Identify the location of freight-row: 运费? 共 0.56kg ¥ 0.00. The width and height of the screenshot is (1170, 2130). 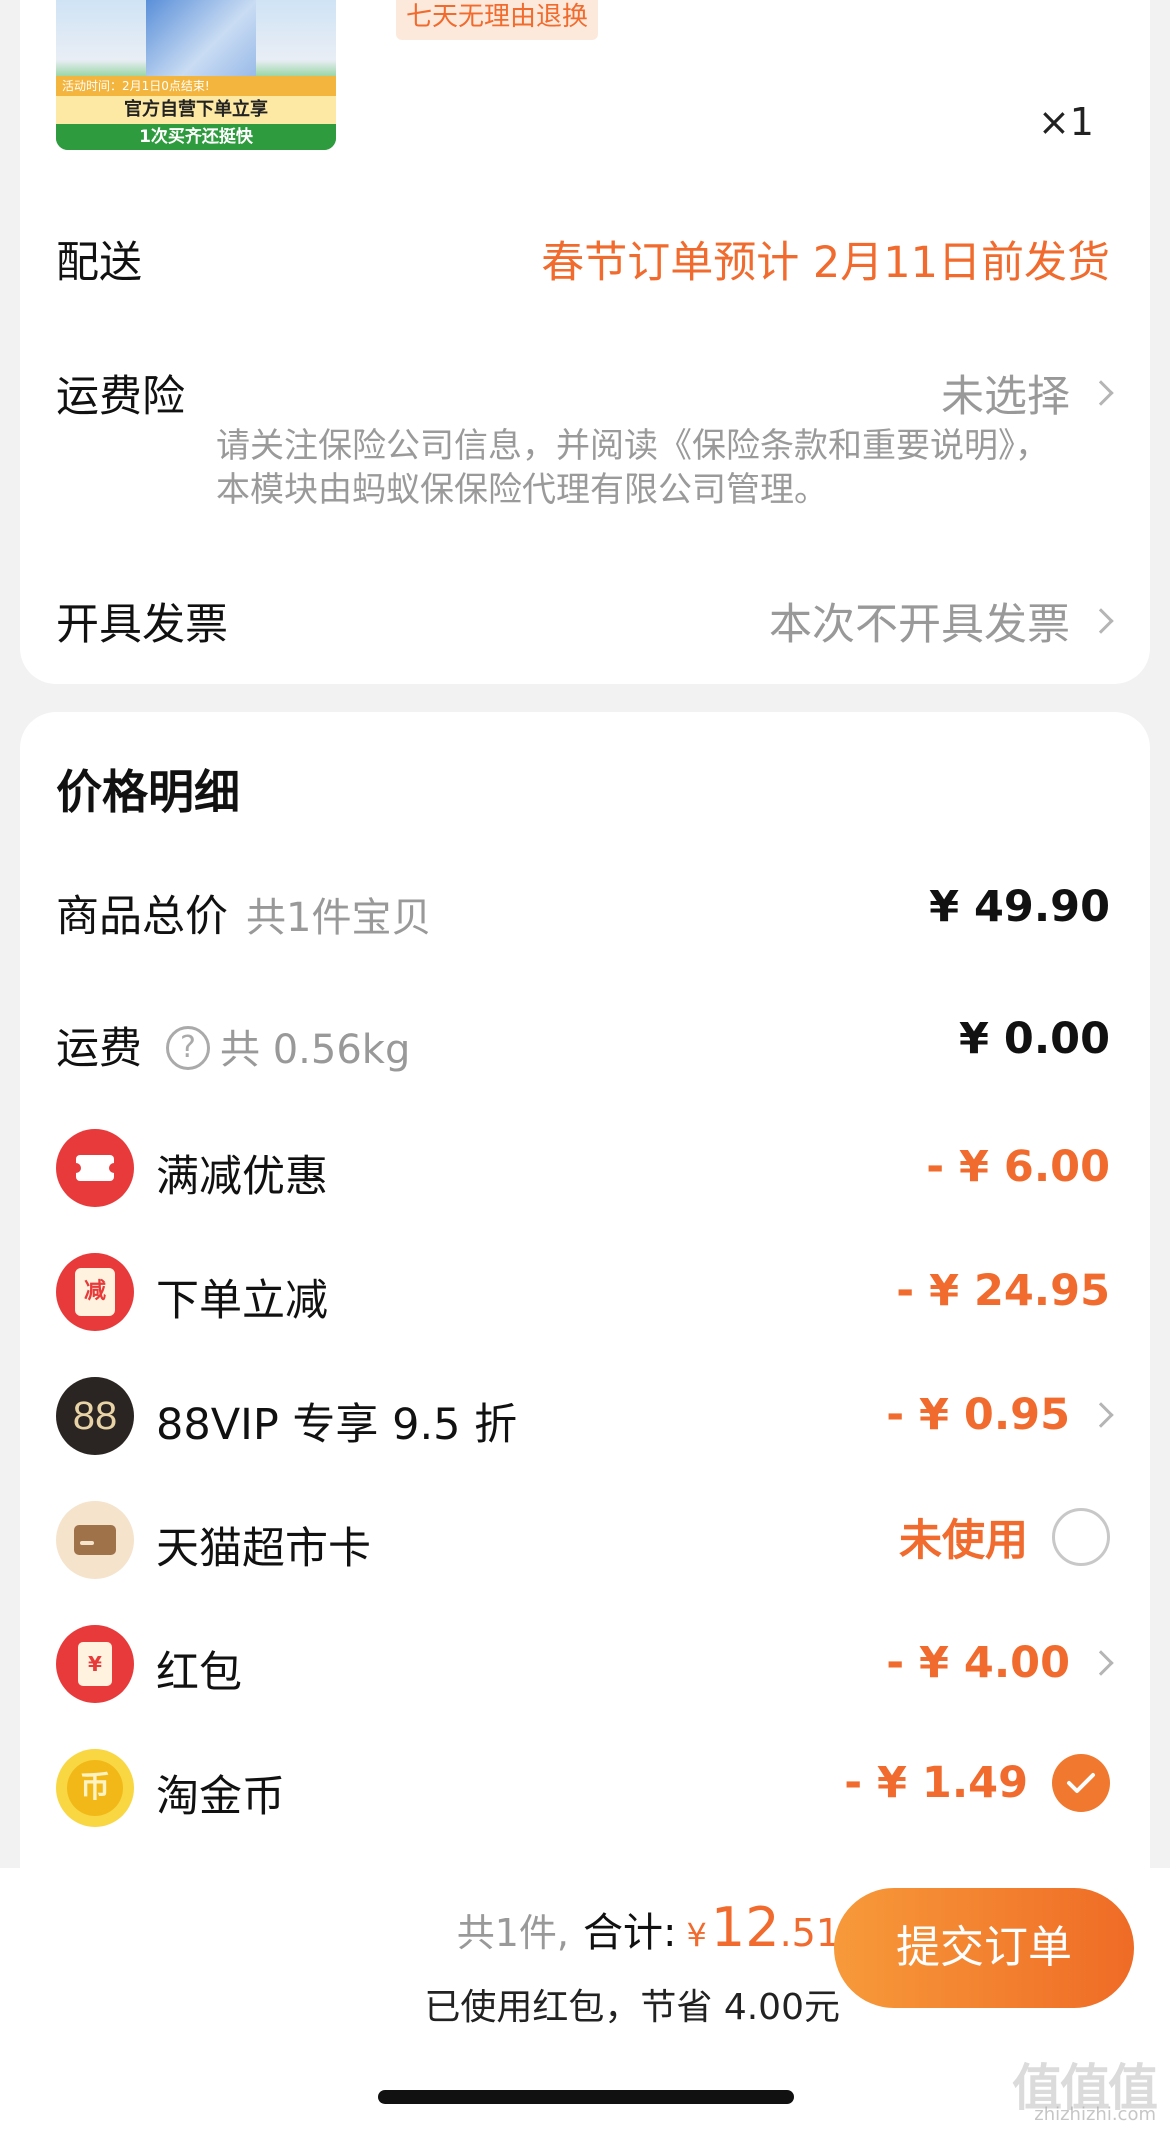
(585, 1041).